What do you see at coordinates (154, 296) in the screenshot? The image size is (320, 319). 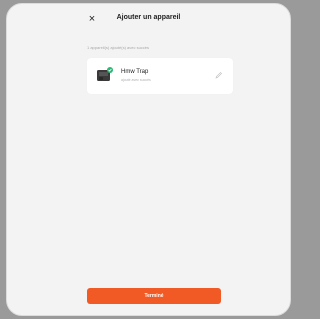 I see `finish-button: Terminé` at bounding box center [154, 296].